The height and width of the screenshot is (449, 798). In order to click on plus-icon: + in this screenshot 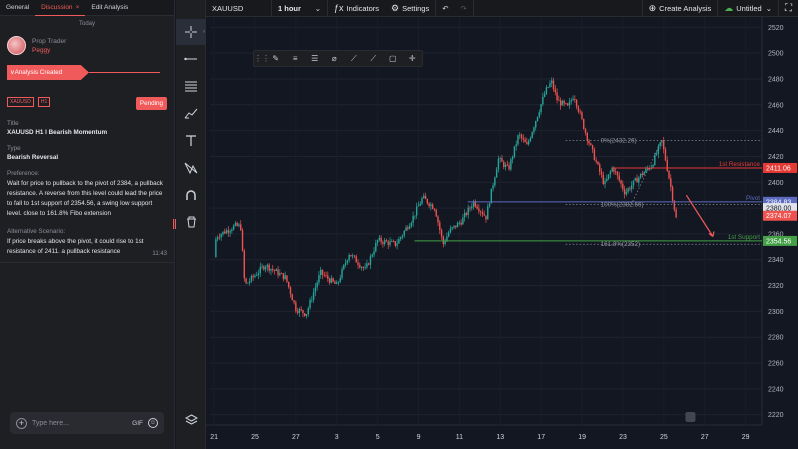, I will do `click(21, 423)`.